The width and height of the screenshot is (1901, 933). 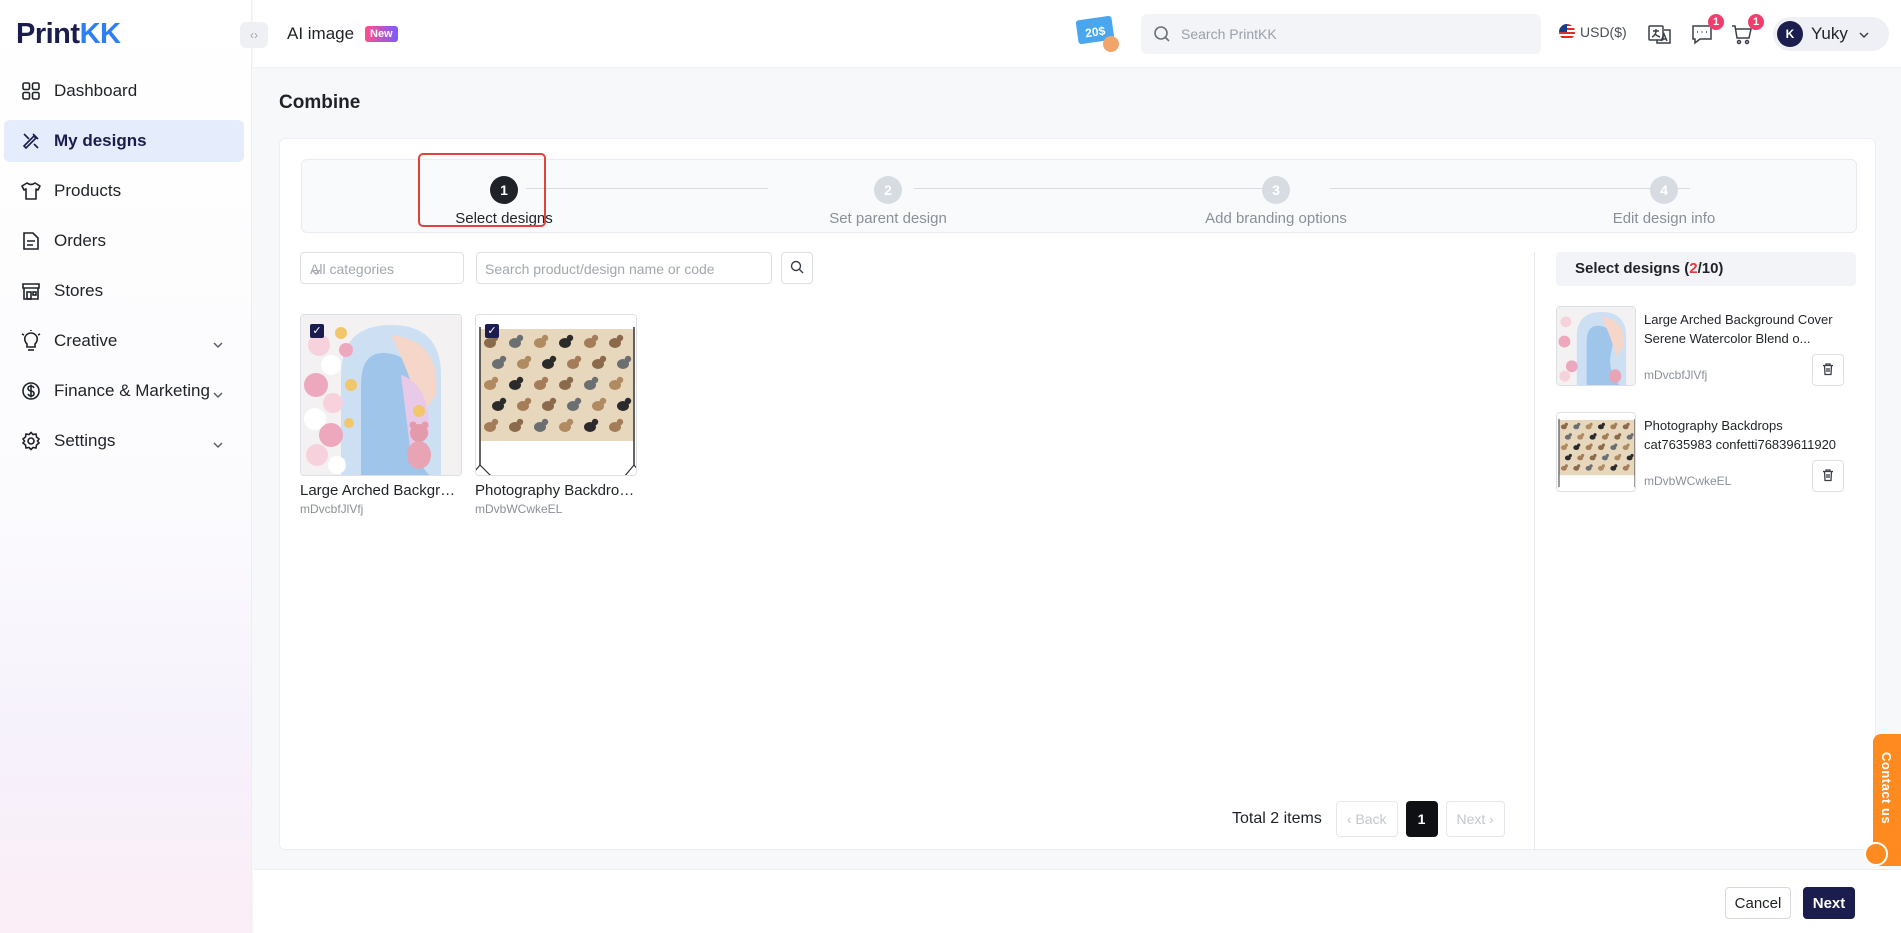 I want to click on selected-title-prefix: Select designs (, so click(x=1632, y=268).